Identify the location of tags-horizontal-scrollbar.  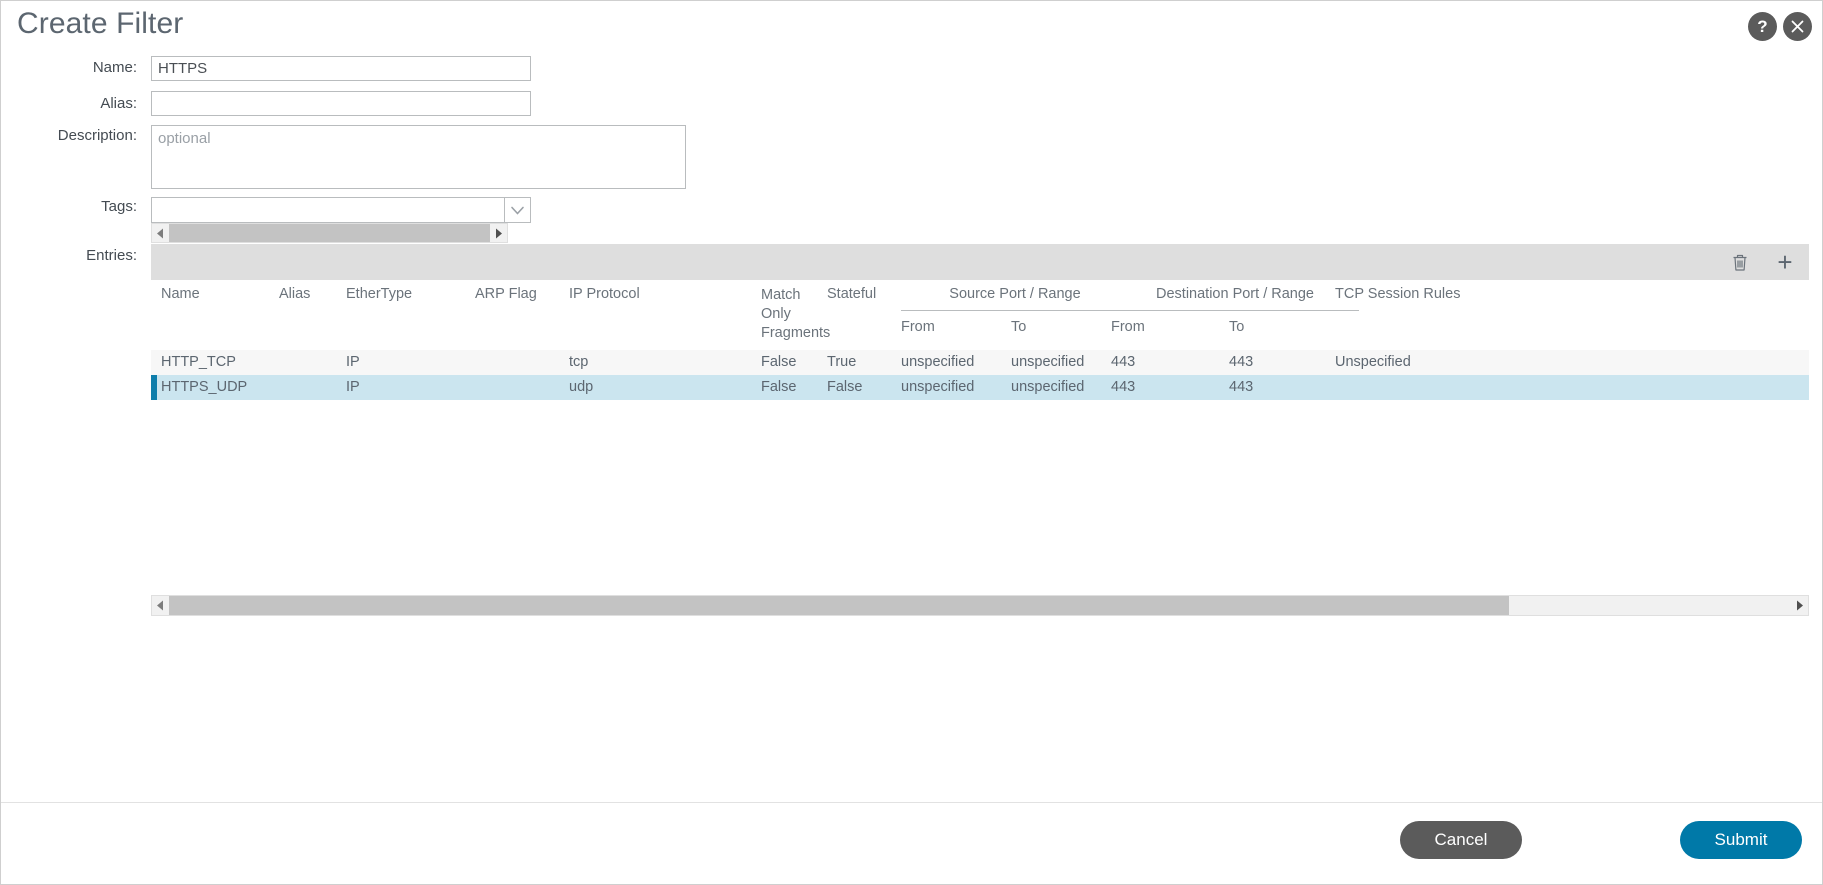
(329, 233).